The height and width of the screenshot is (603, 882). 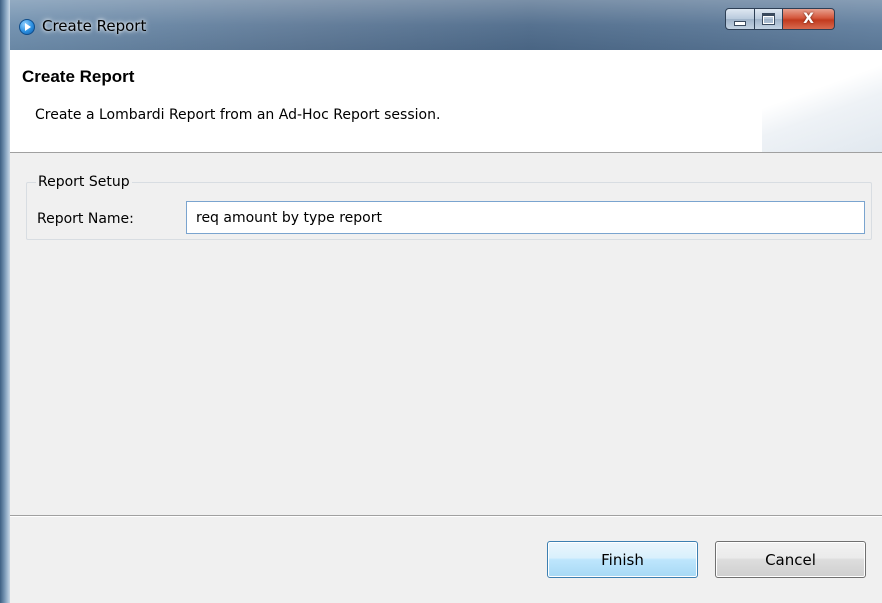 I want to click on close-button: X, so click(x=809, y=19).